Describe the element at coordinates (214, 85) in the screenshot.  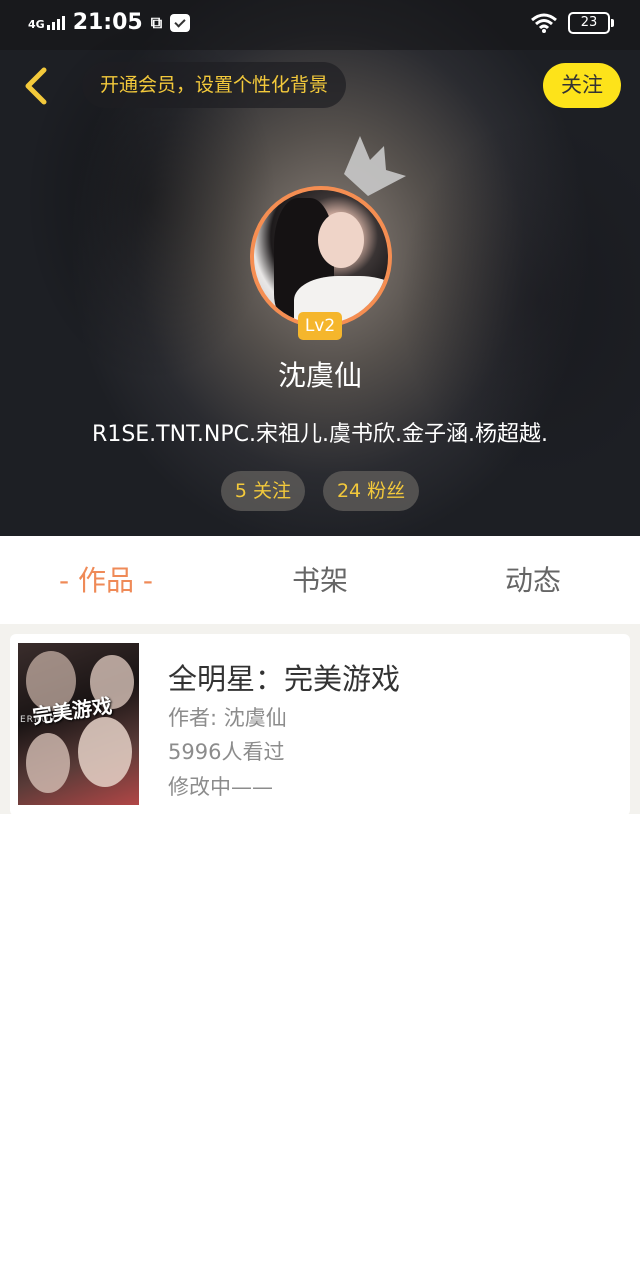
I see `vip-banner: 开通会员，设置个性化背景` at that location.